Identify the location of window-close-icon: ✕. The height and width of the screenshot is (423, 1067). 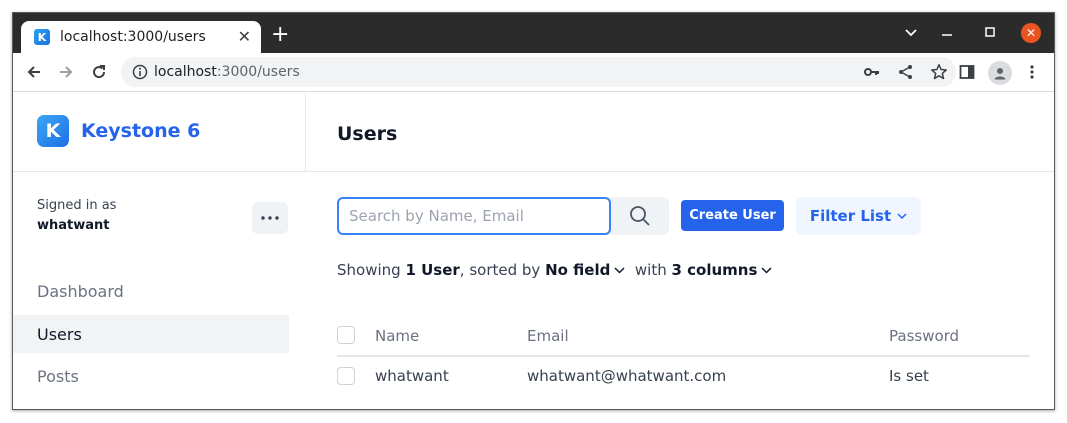
(1031, 33).